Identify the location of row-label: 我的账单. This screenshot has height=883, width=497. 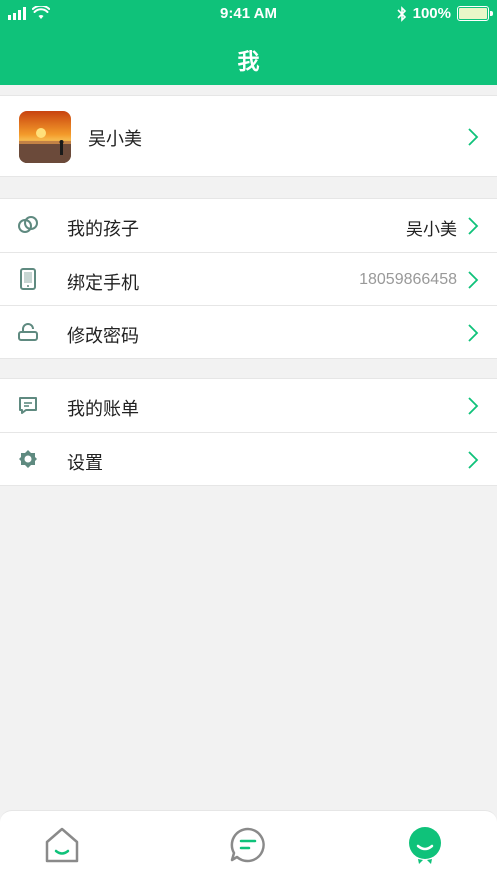
(103, 409).